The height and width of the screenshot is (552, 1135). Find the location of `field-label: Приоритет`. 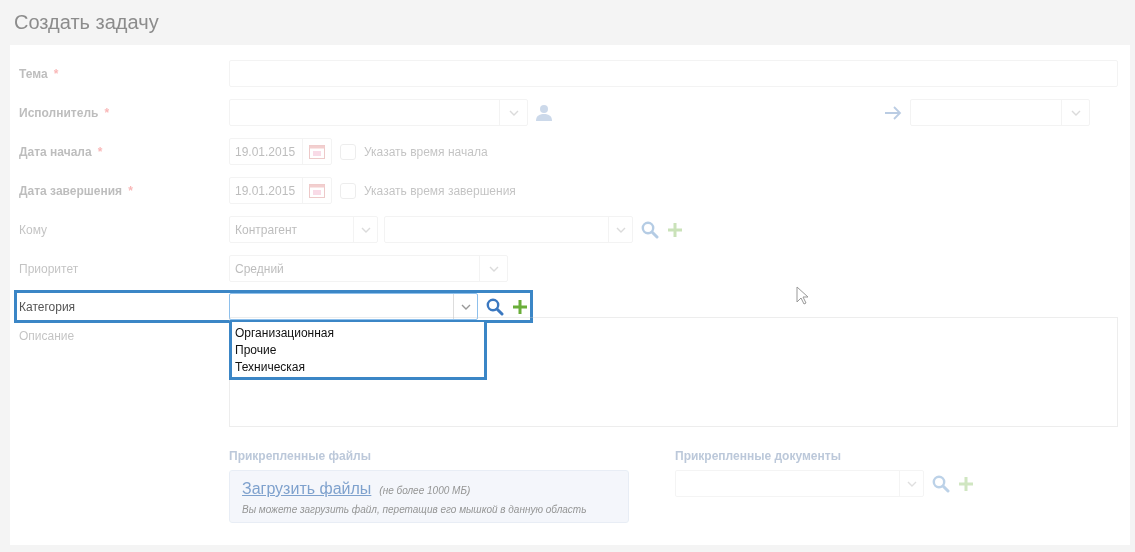

field-label: Приоритет is located at coordinates (49, 268).